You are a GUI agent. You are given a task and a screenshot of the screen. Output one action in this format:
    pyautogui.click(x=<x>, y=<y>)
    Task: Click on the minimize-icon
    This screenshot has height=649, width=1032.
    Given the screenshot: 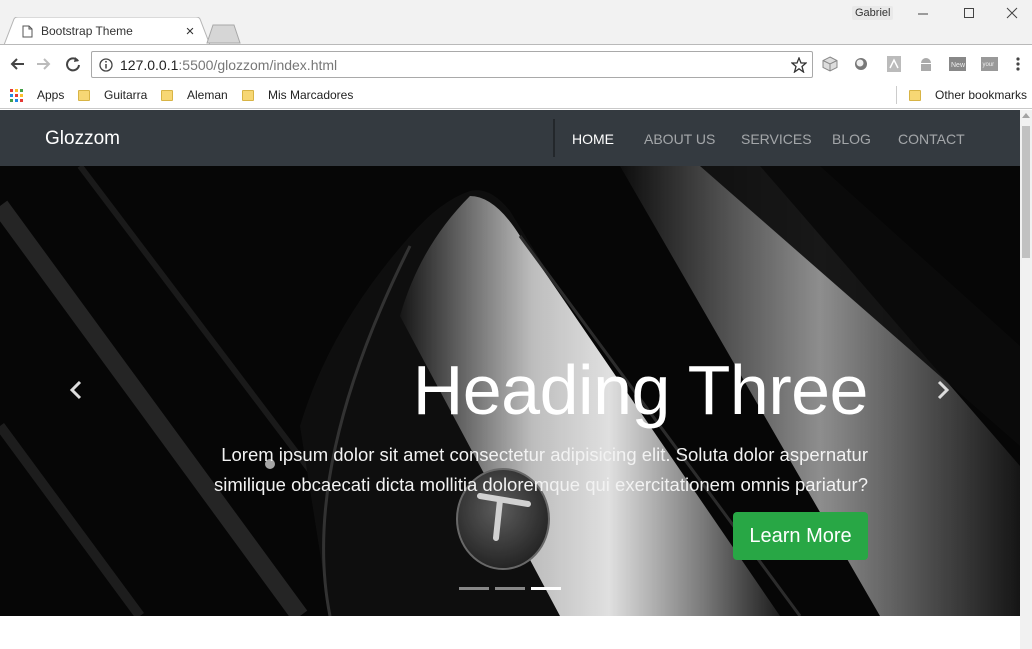 What is the action you would take?
    pyautogui.click(x=923, y=13)
    